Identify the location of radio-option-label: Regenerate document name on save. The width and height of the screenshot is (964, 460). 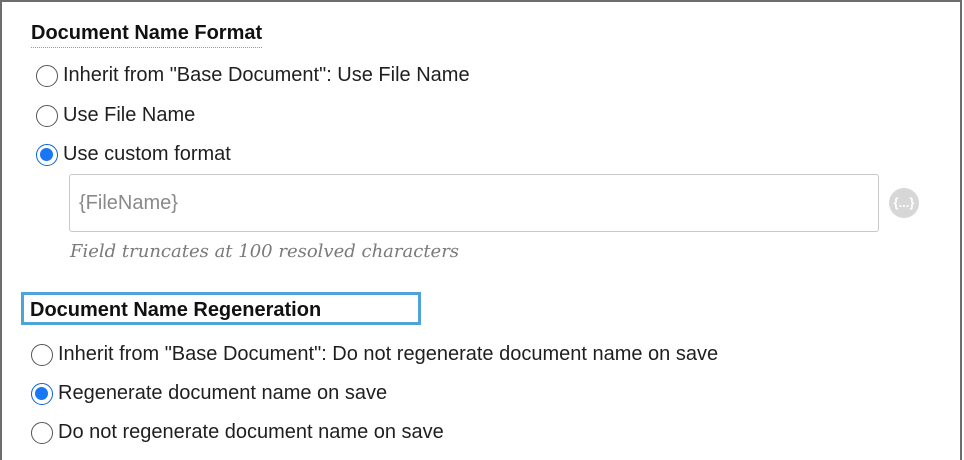
(223, 393).